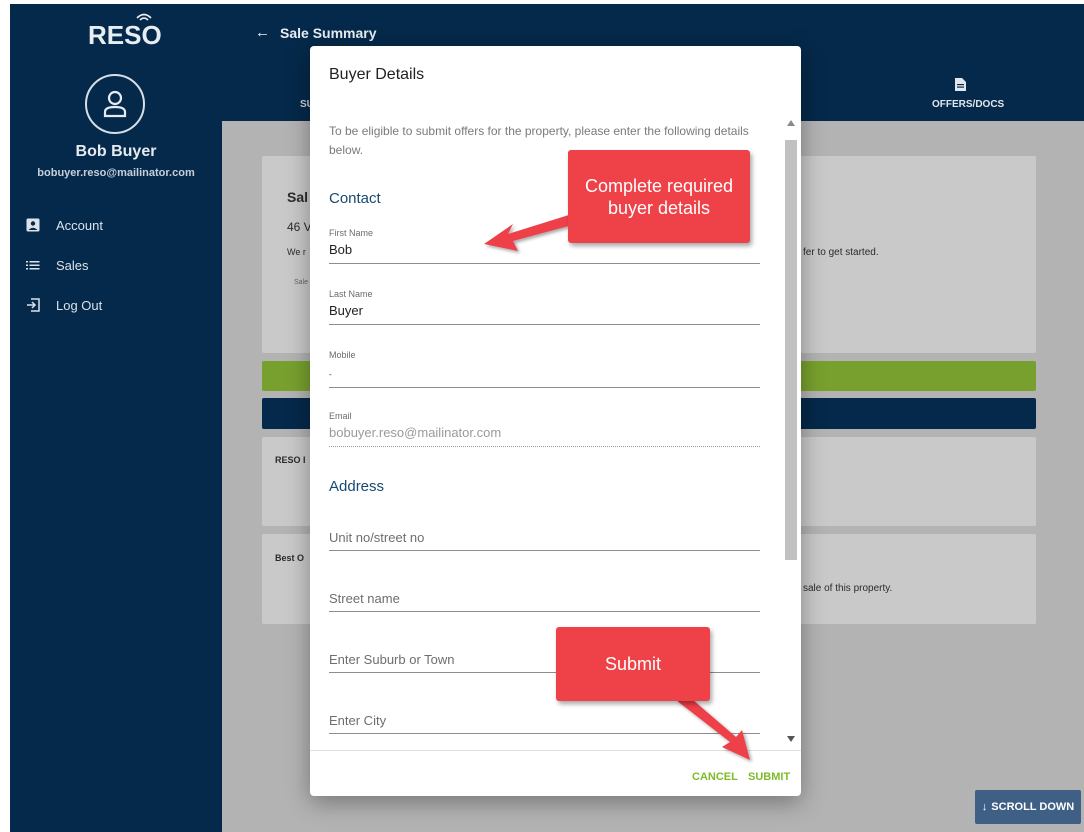  Describe the element at coordinates (79, 225) in the screenshot. I see `sidebar-item-label: Account` at that location.